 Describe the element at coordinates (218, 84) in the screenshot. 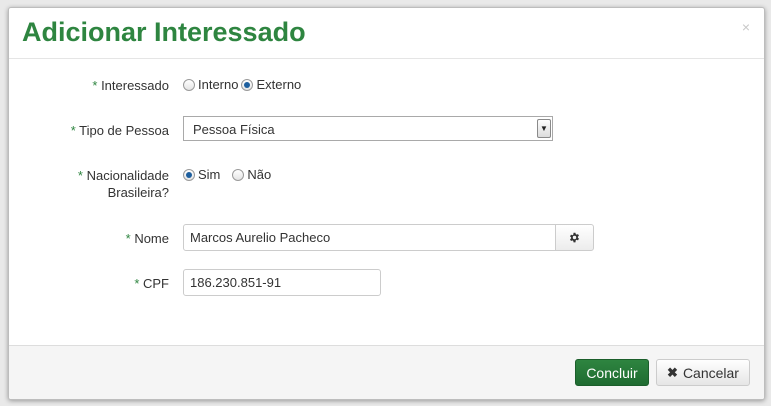

I see `radio-interno-label: Interno` at that location.